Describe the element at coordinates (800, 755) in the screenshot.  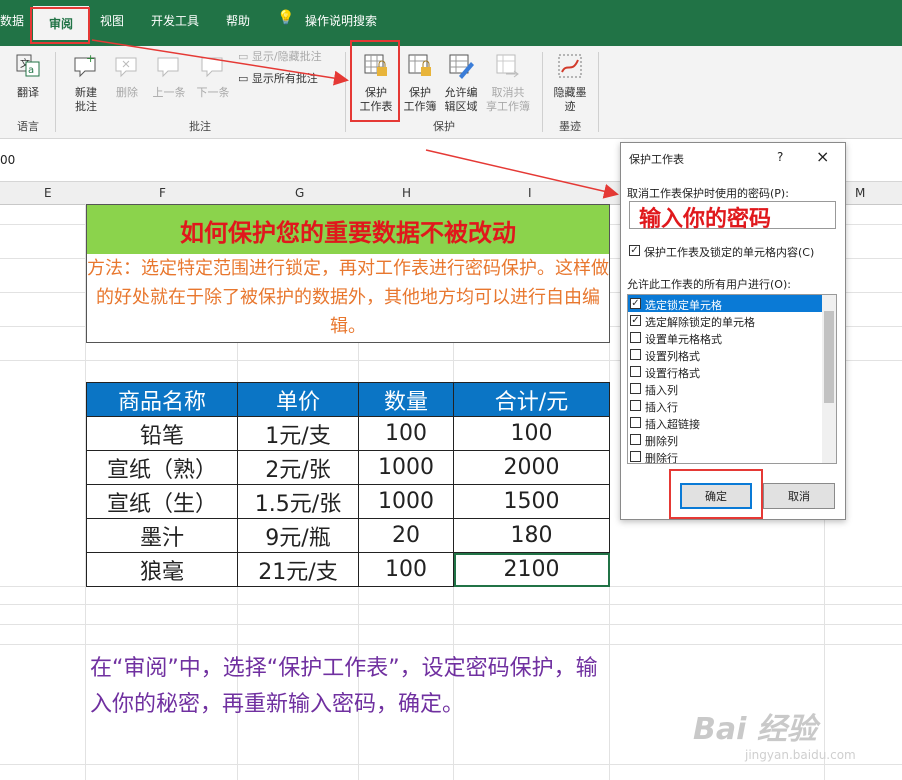
I see `baidu-watermark-url: jingyan.baidu.com` at that location.